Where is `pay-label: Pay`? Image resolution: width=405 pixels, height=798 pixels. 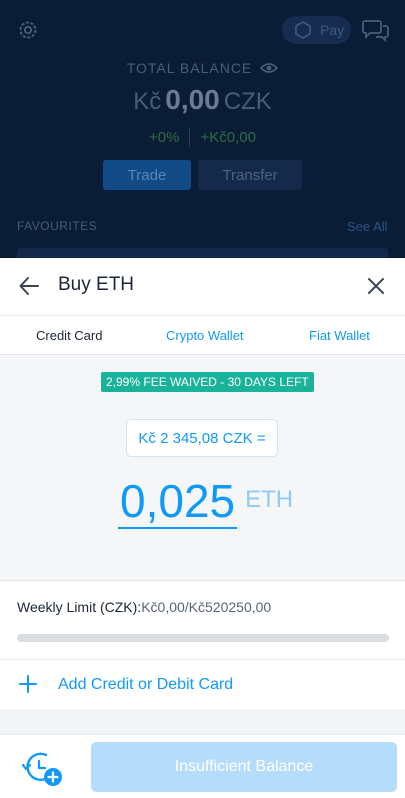
pay-label: Pay is located at coordinates (332, 30).